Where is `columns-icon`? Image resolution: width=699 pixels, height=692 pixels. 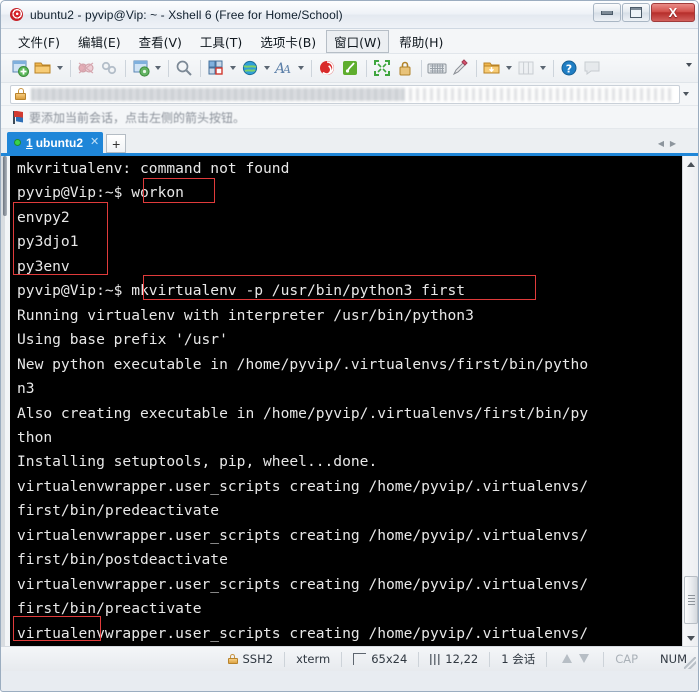 columns-icon is located at coordinates (526, 68).